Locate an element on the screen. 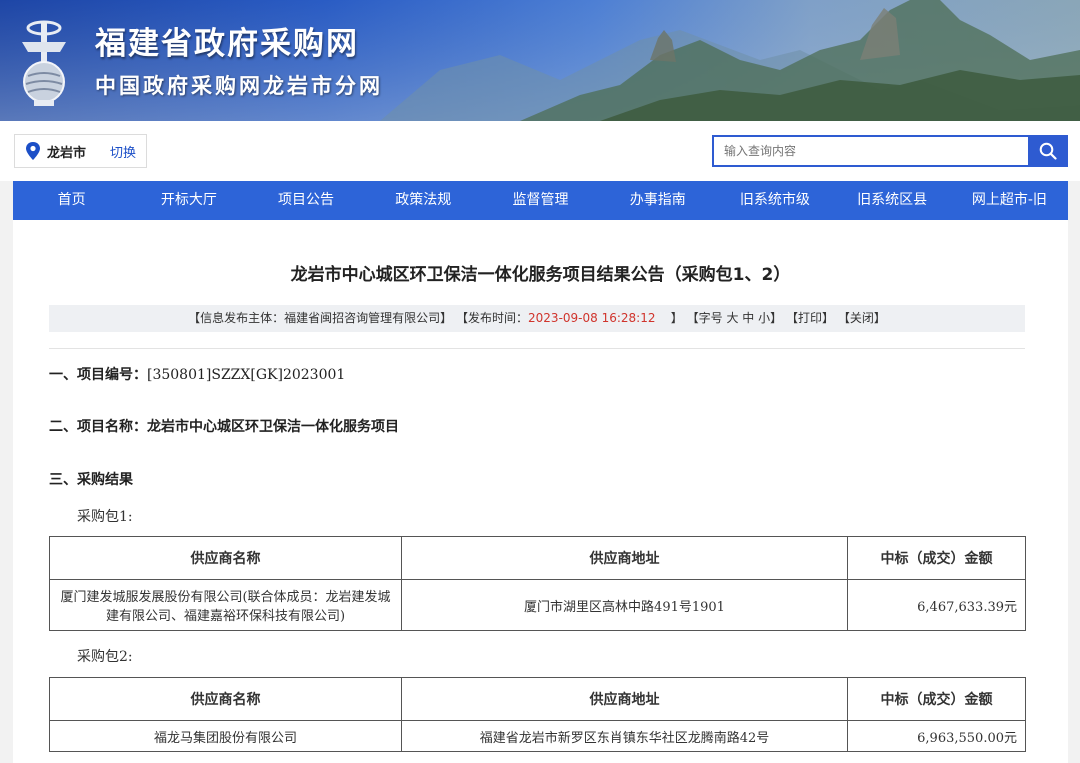 Image resolution: width=1080 pixels, height=763 pixels. nav-guide: 办事指南 is located at coordinates (657, 200).